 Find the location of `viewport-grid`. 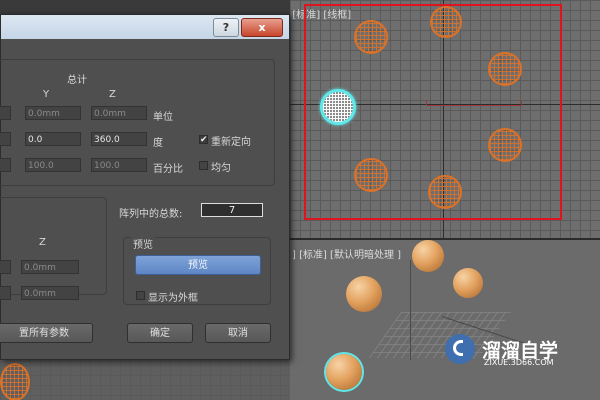

viewport-grid is located at coordinates (145, 377).